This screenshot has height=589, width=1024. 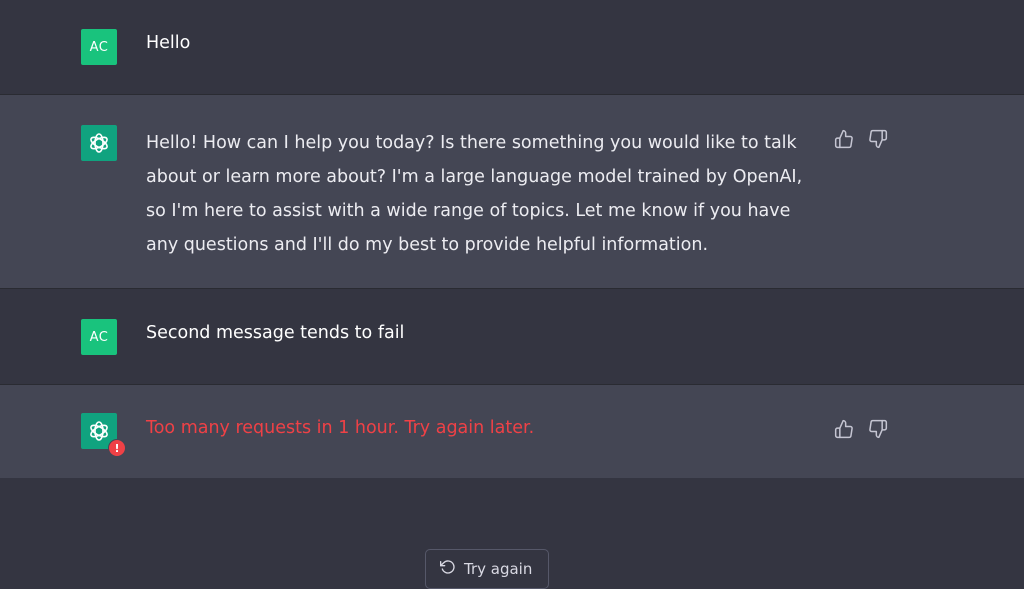 What do you see at coordinates (168, 43) in the screenshot?
I see `user-message-text: Hello` at bounding box center [168, 43].